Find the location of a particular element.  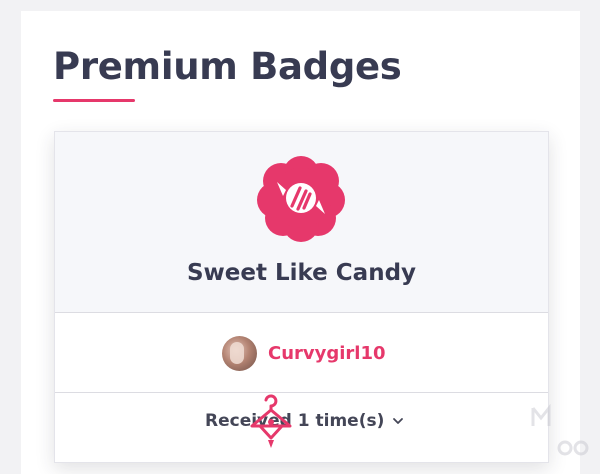

page-title: Premium Badges is located at coordinates (227, 66).